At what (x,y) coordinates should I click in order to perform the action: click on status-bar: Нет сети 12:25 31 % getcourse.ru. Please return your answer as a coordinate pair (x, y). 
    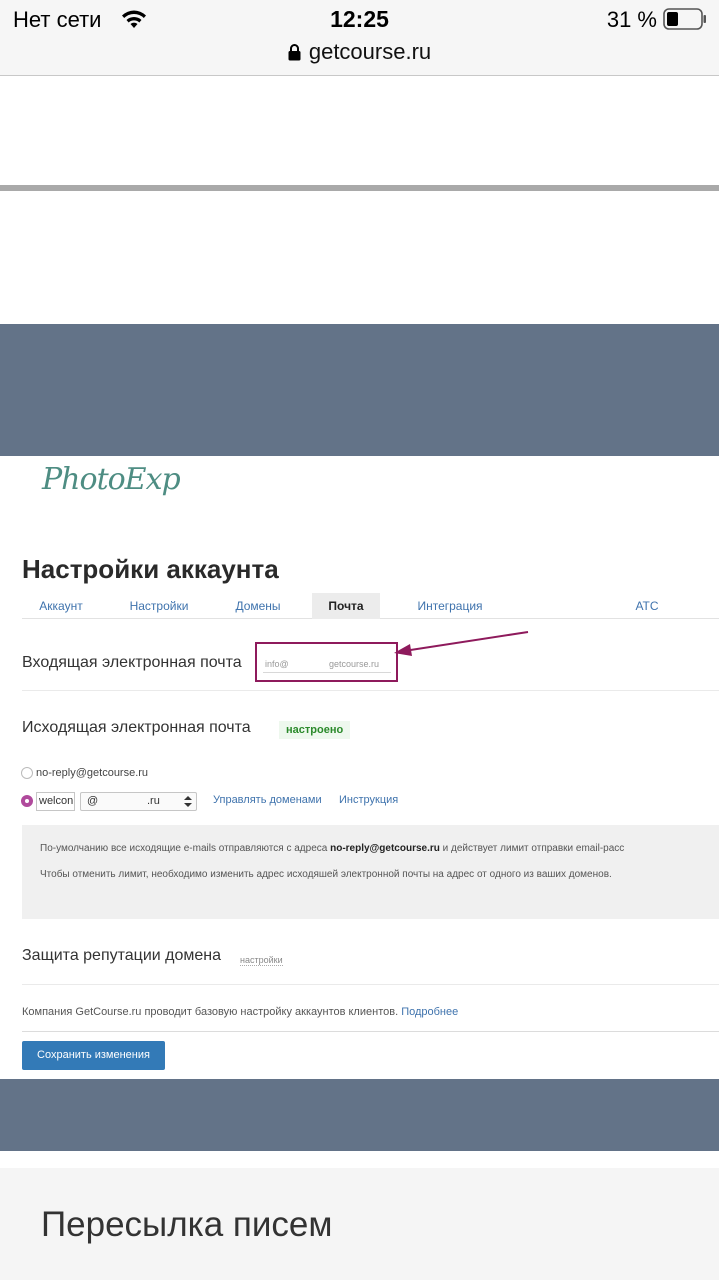
    Looking at the image, I should click on (359, 38).